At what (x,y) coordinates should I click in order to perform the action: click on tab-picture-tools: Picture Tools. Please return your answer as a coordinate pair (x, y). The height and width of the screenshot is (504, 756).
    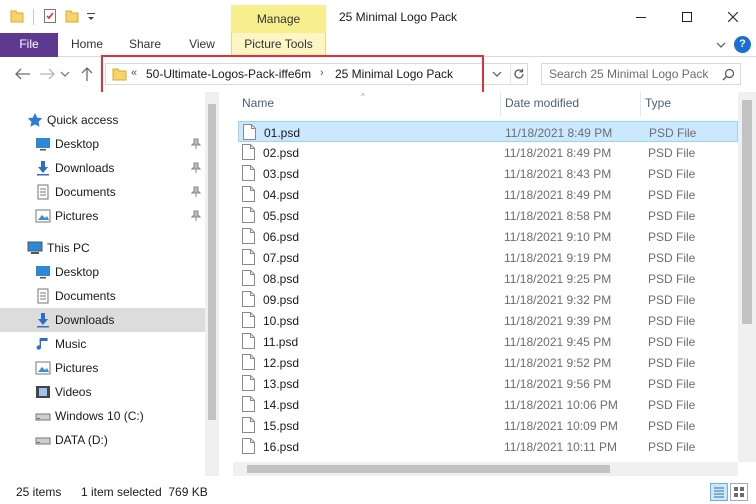
    Looking at the image, I should click on (278, 45).